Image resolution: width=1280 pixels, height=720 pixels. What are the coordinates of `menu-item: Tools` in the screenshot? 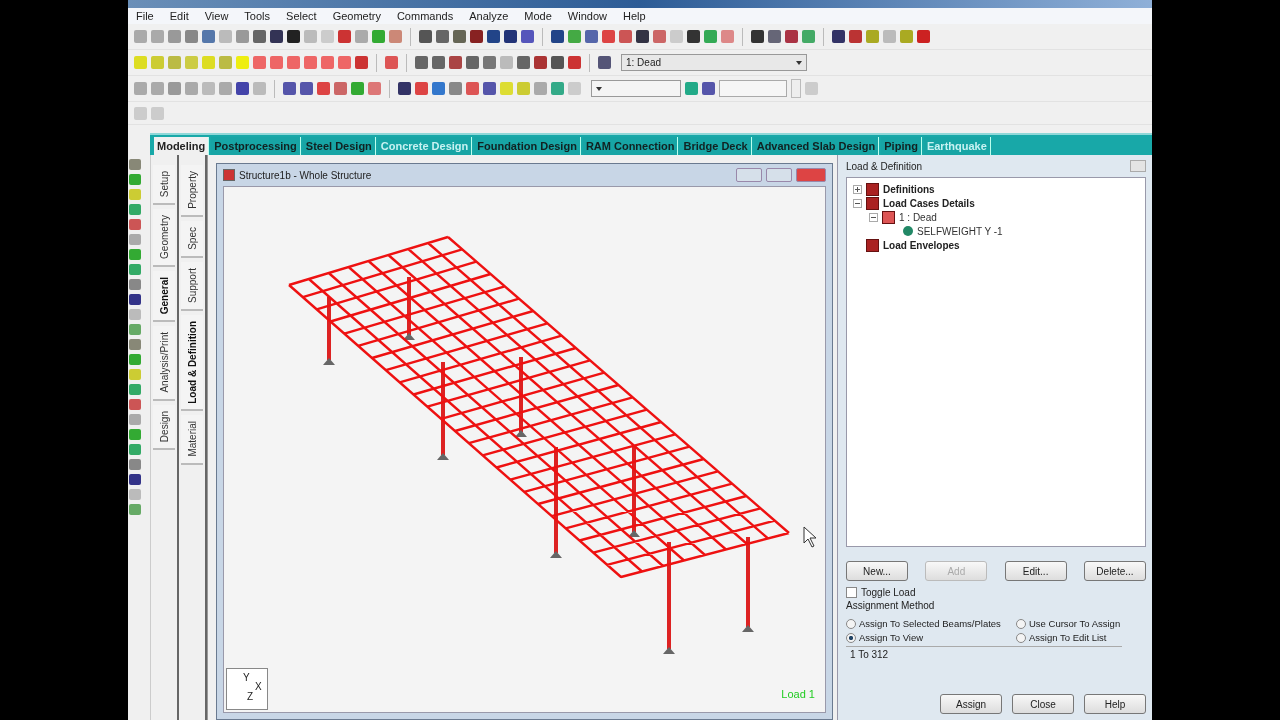 It's located at (257, 16).